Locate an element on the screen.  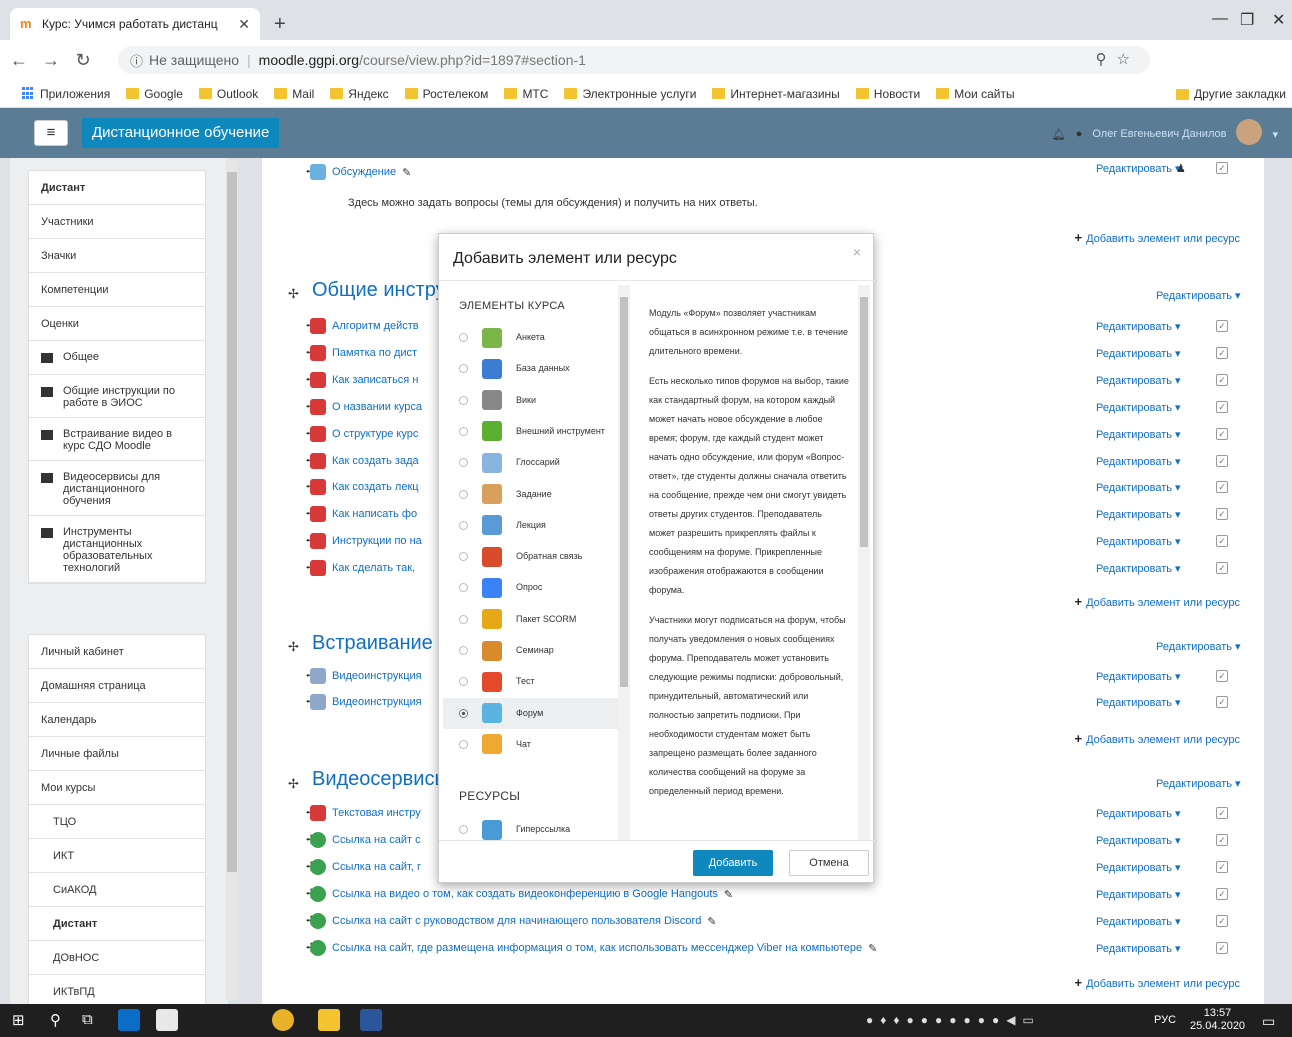
explorer-app-icon is located at coordinates (329, 1020).